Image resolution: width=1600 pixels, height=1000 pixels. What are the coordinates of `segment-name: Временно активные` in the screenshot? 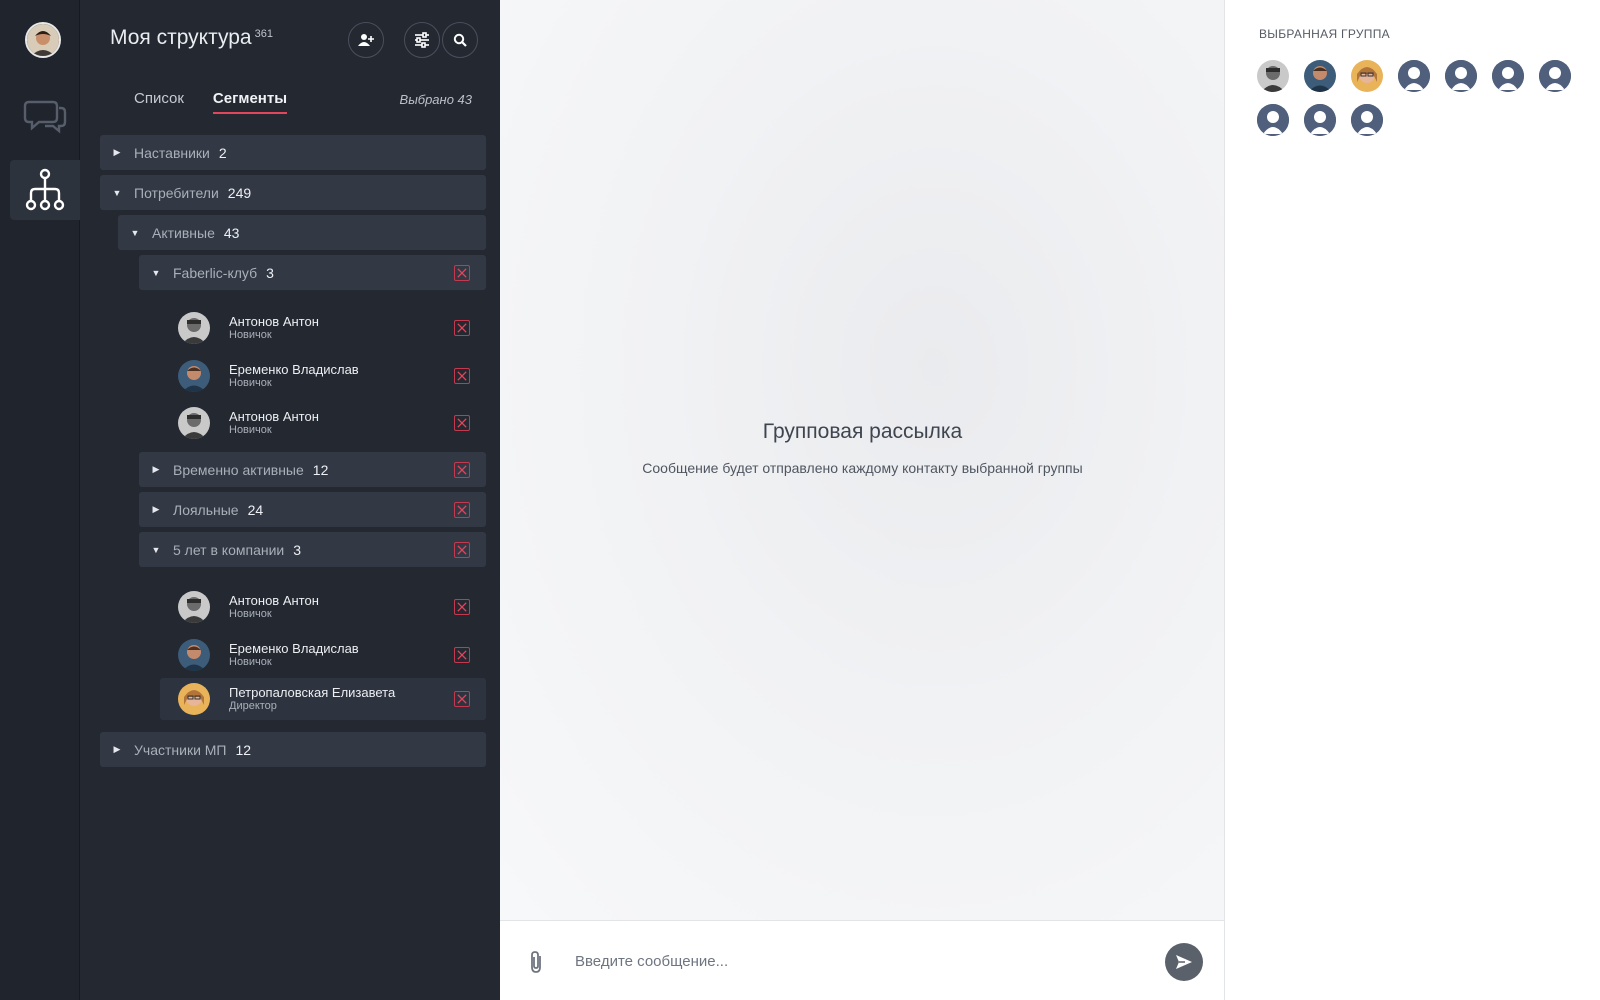 It's located at (238, 469).